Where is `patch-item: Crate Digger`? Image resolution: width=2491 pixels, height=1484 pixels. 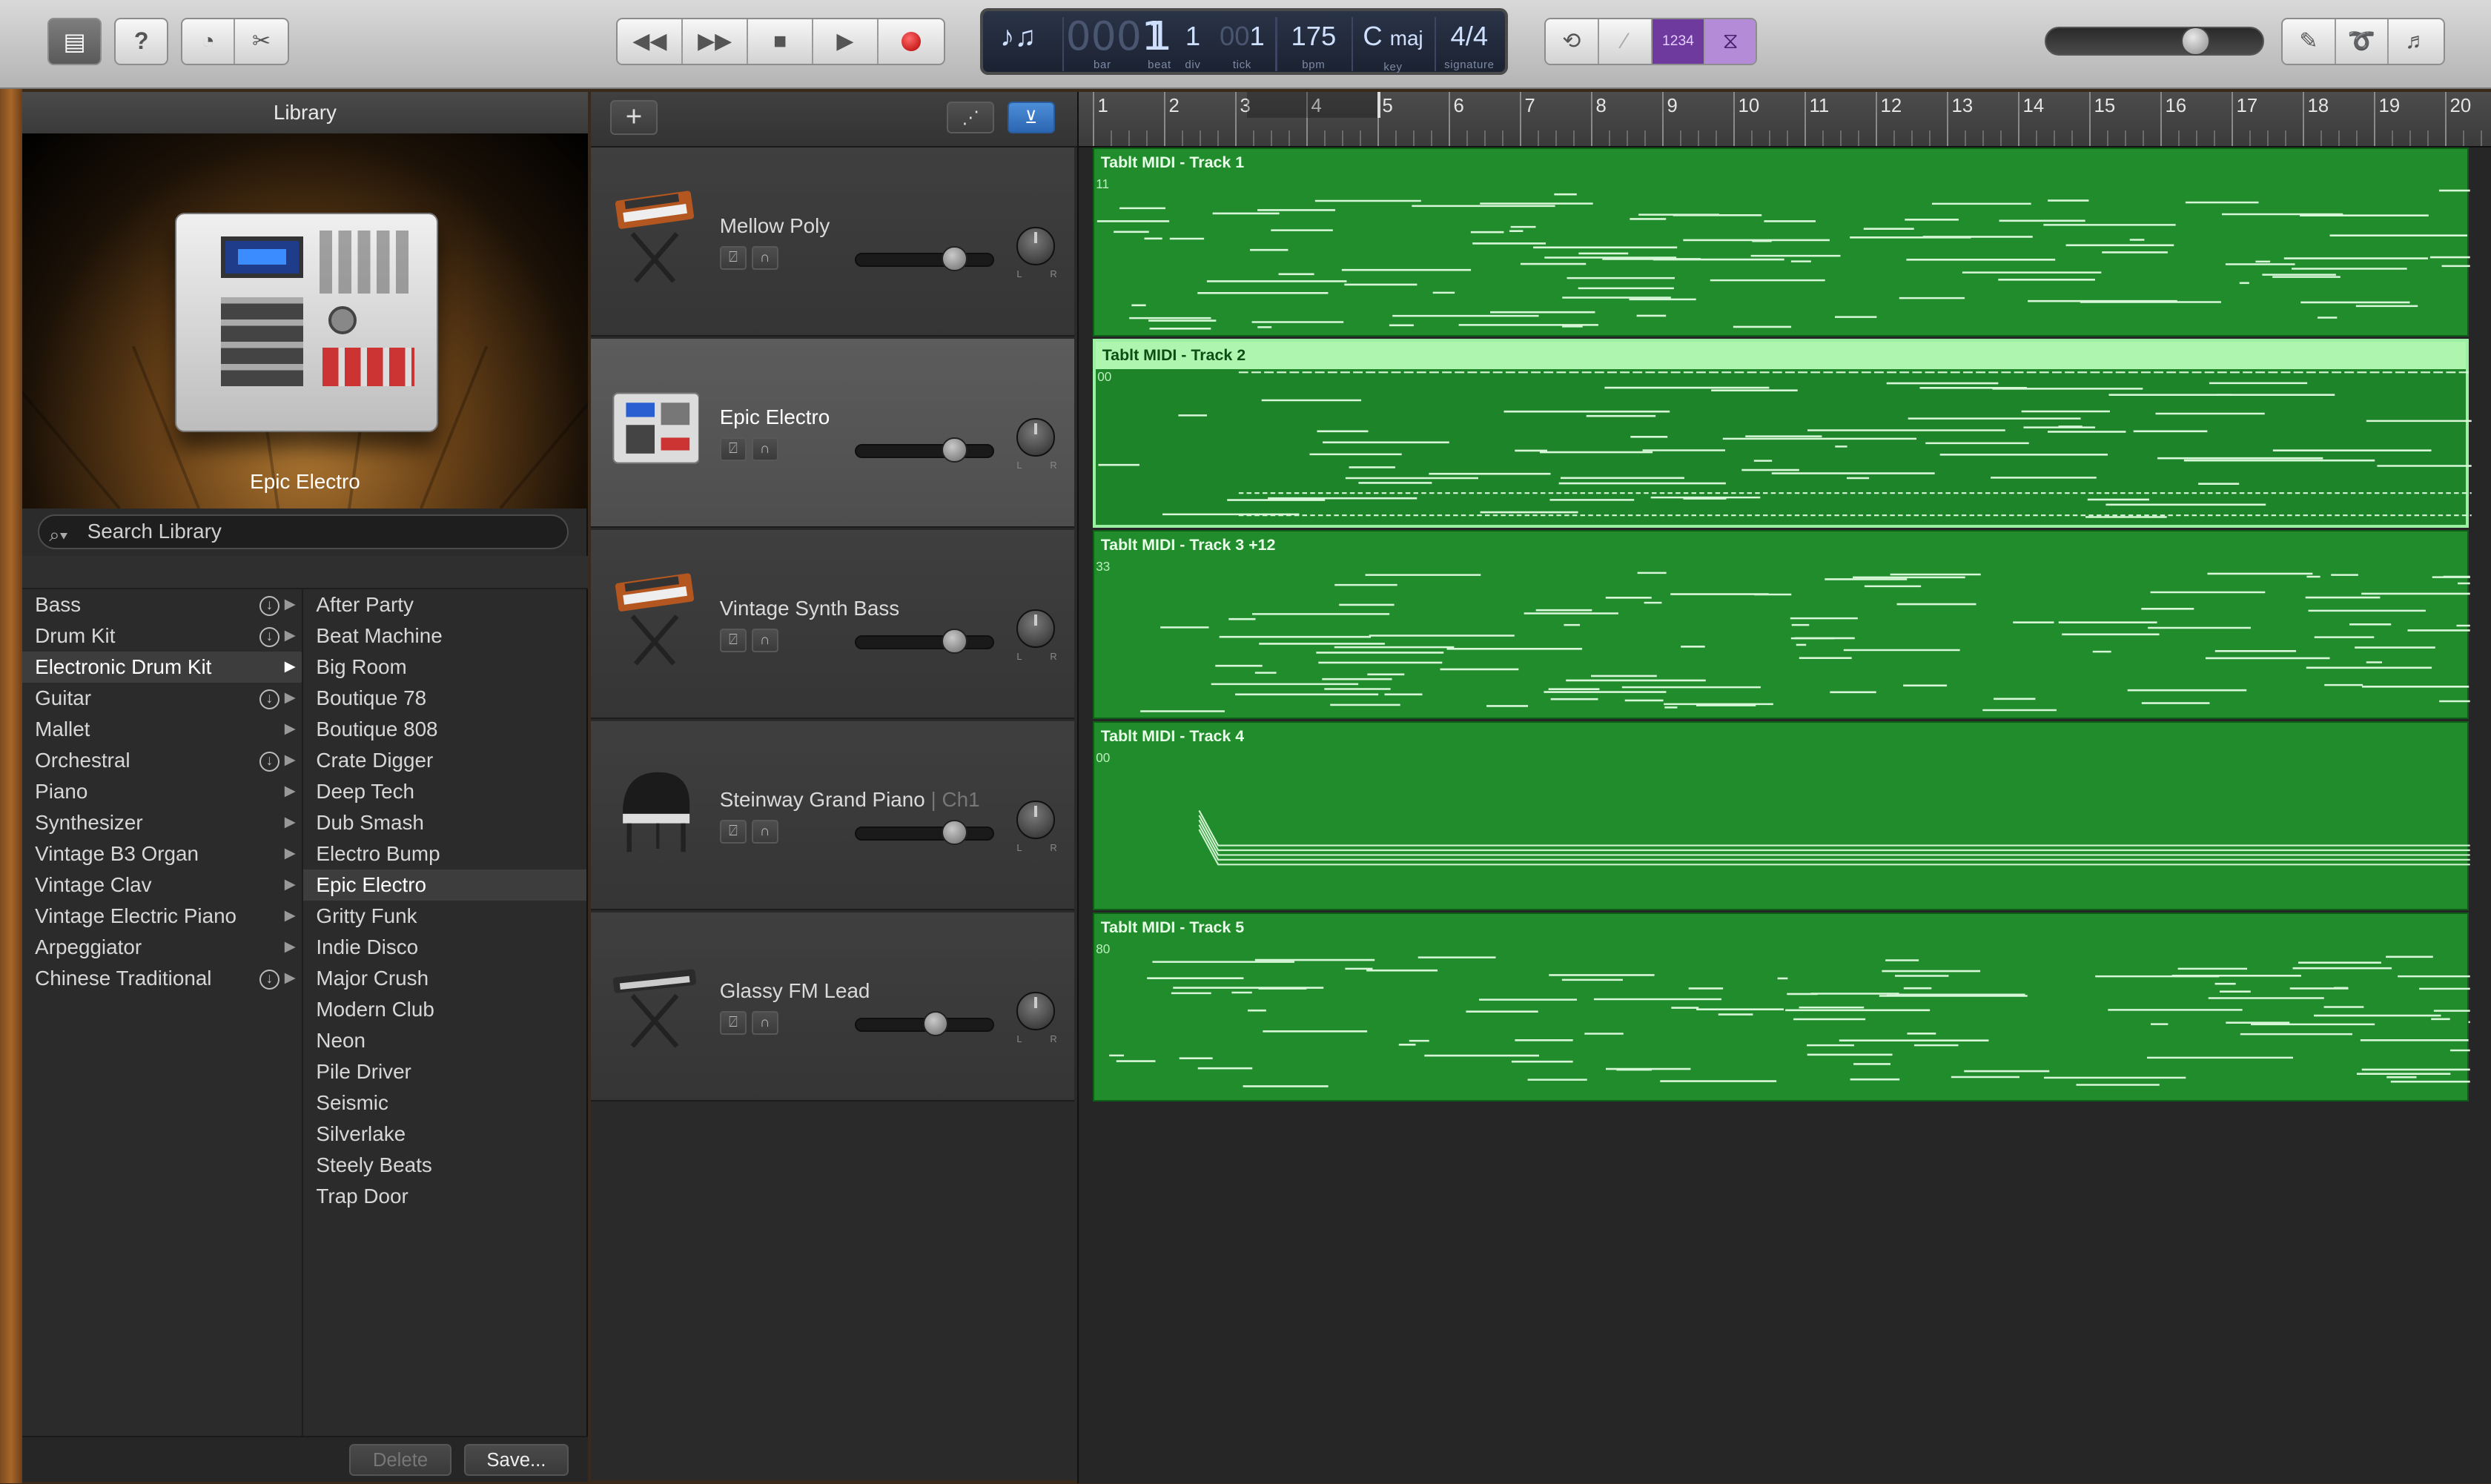
patch-item: Crate Digger is located at coordinates (445, 760).